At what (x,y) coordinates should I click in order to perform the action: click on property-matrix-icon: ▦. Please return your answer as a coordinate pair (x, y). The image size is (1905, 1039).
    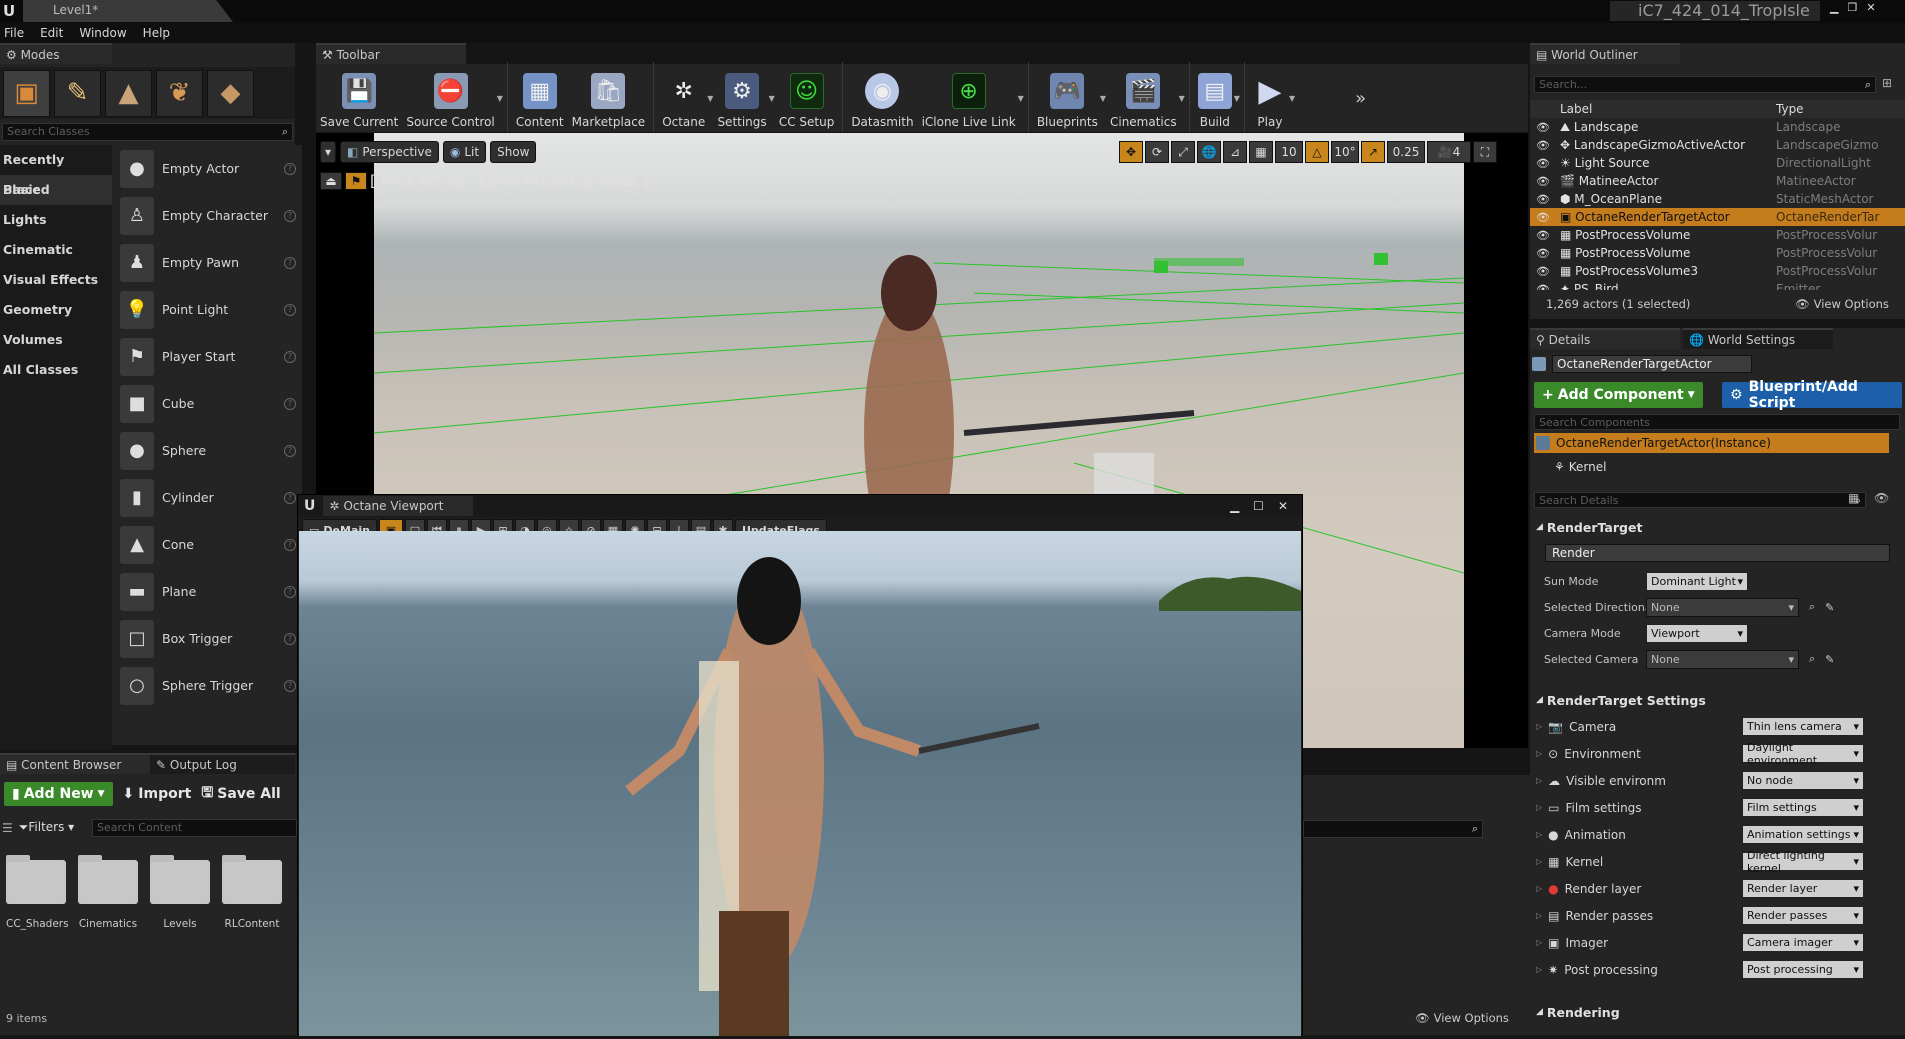
    Looking at the image, I should click on (1853, 498).